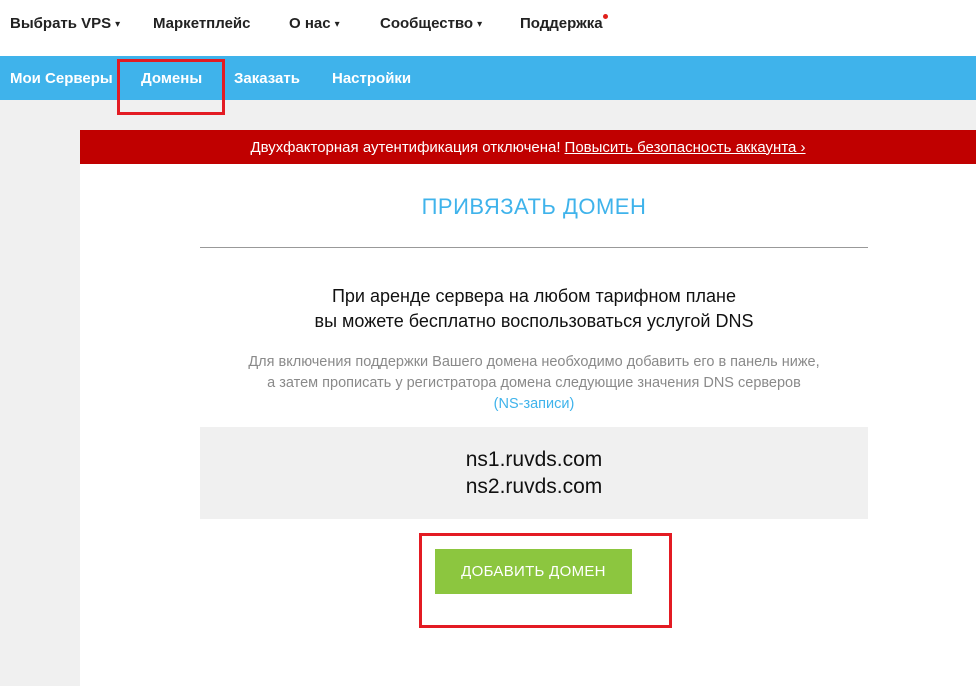 This screenshot has height=686, width=976. What do you see at coordinates (533, 571) in the screenshot?
I see `add-domain-button: ДОБАВИТЬ ДОМЕН` at bounding box center [533, 571].